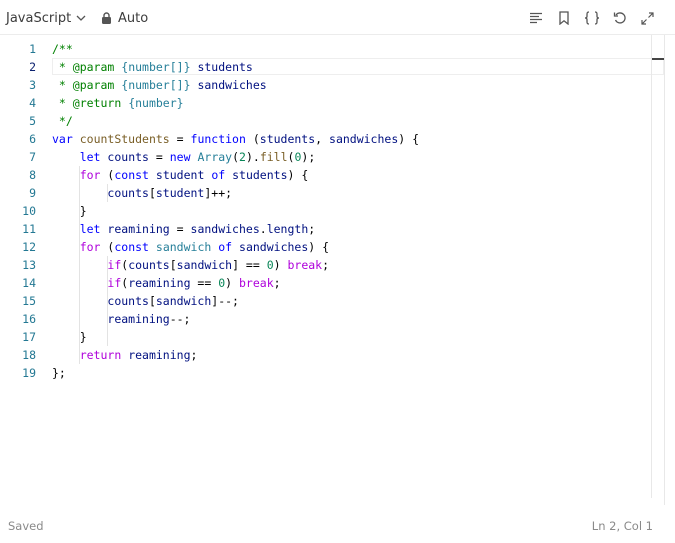 Image resolution: width=675 pixels, height=543 pixels. What do you see at coordinates (619, 18) in the screenshot?
I see `reset-icon` at bounding box center [619, 18].